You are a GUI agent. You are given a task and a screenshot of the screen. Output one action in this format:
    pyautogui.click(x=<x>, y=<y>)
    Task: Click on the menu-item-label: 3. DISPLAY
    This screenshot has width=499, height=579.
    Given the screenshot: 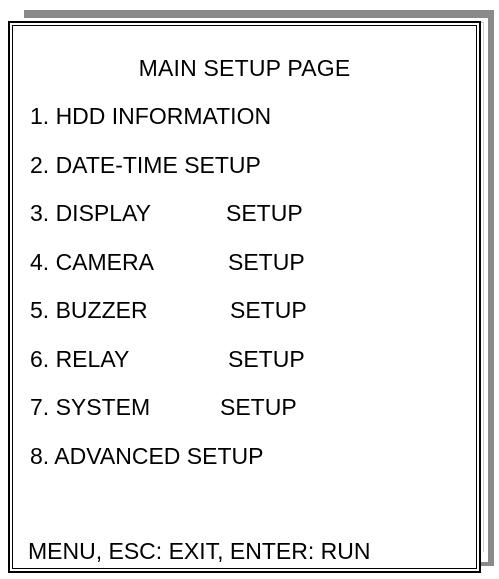 What is the action you would take?
    pyautogui.click(x=91, y=213)
    